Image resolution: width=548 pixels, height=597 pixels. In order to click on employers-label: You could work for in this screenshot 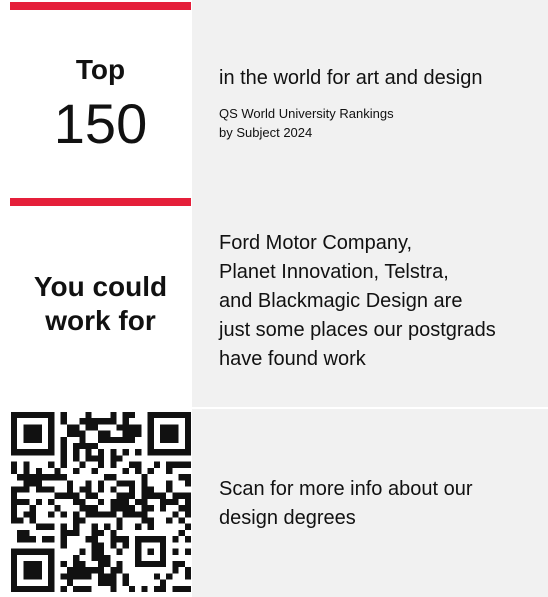, I will do `click(100, 304)`.